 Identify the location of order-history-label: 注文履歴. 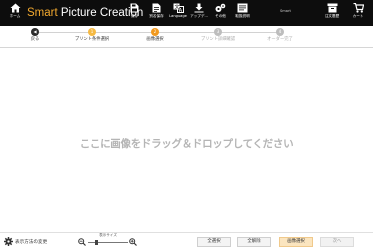
(332, 16).